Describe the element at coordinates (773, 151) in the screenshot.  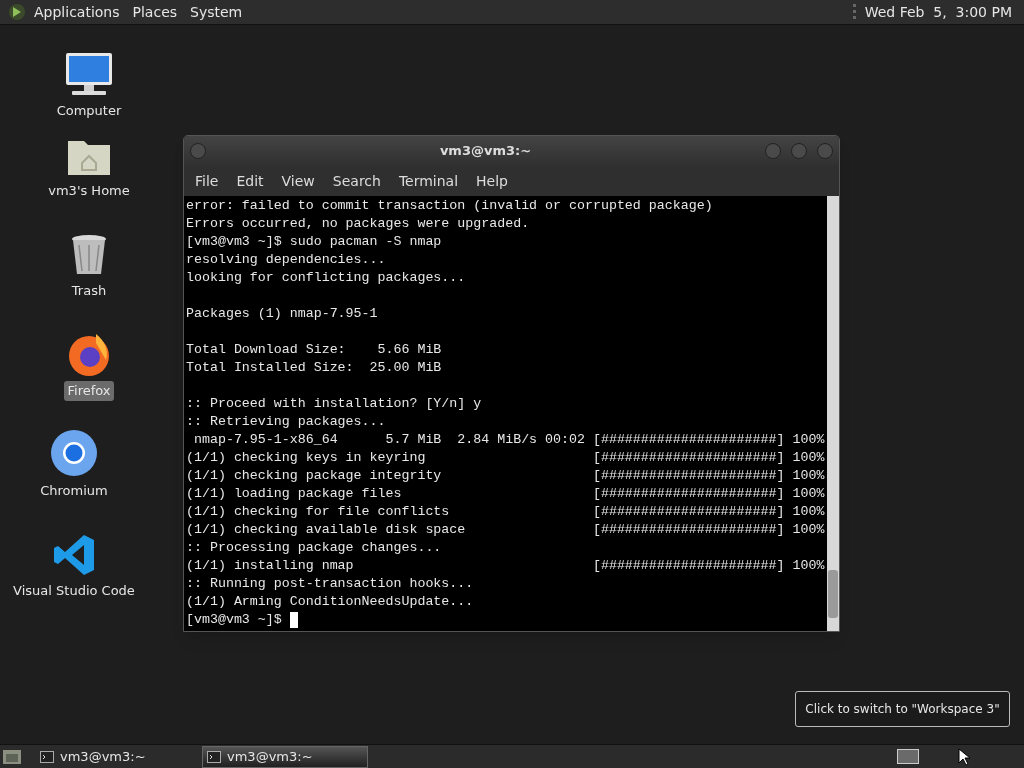
I see `minimize-button` at that location.